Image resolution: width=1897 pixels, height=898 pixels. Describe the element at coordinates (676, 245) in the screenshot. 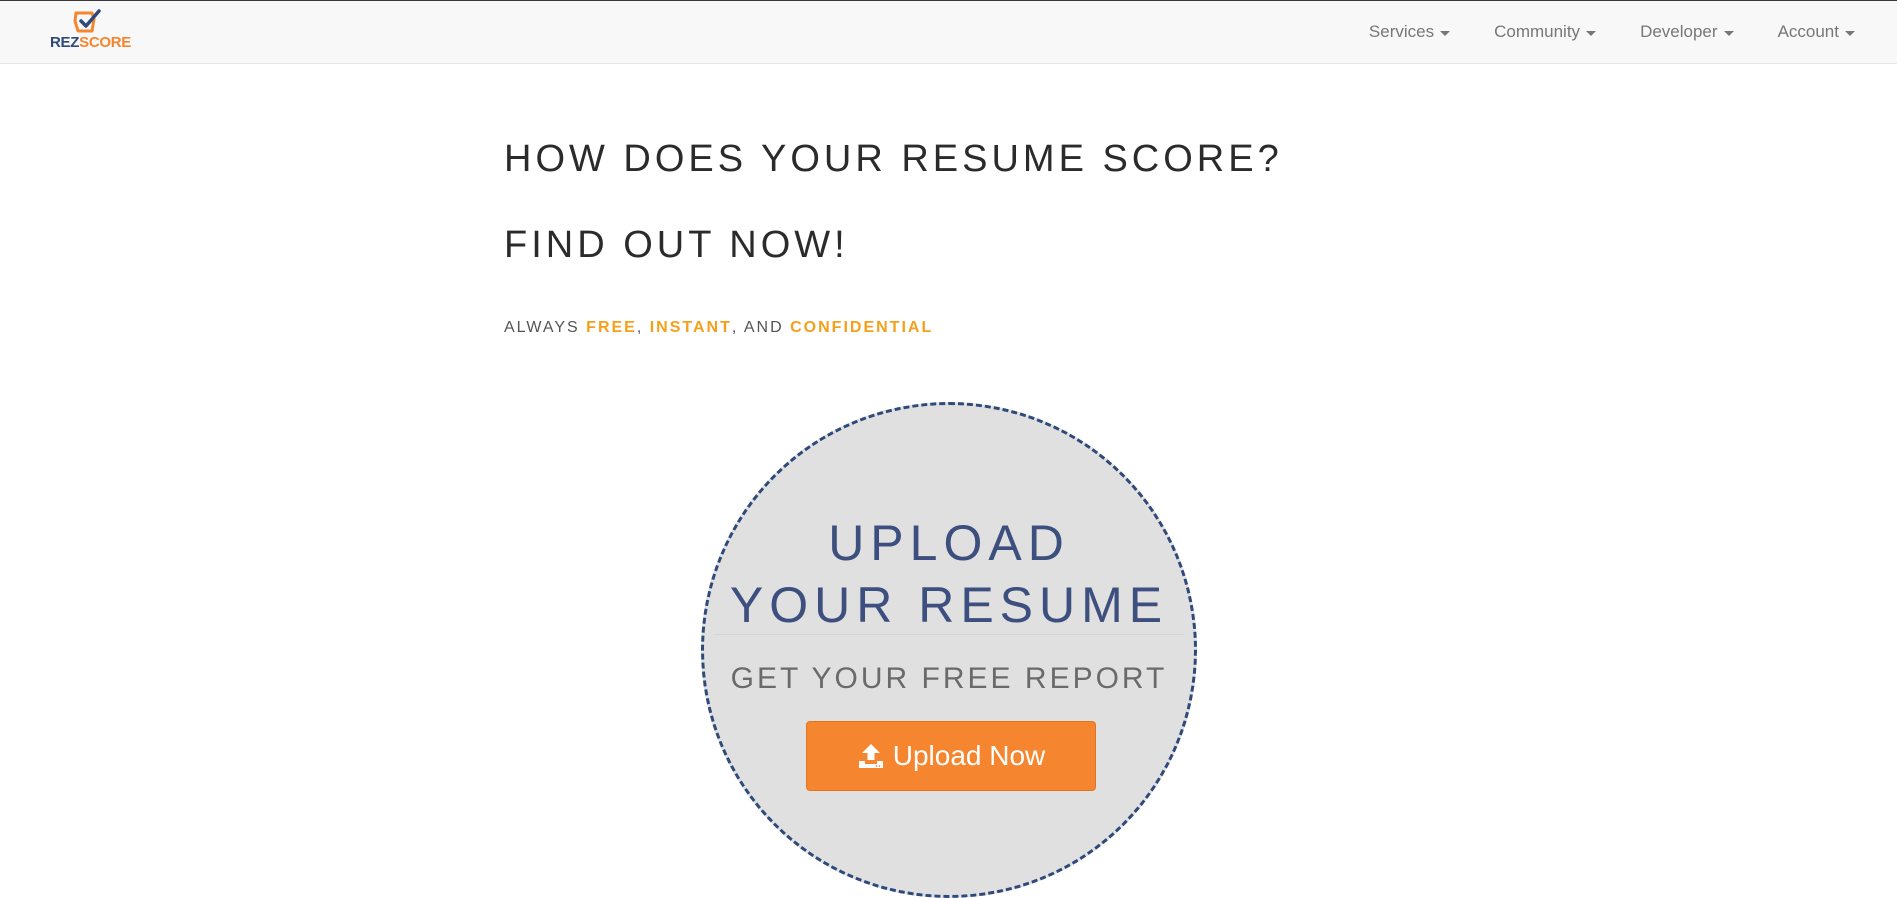

I see `headline-call-to-action: FIND OUT NOW!` at that location.